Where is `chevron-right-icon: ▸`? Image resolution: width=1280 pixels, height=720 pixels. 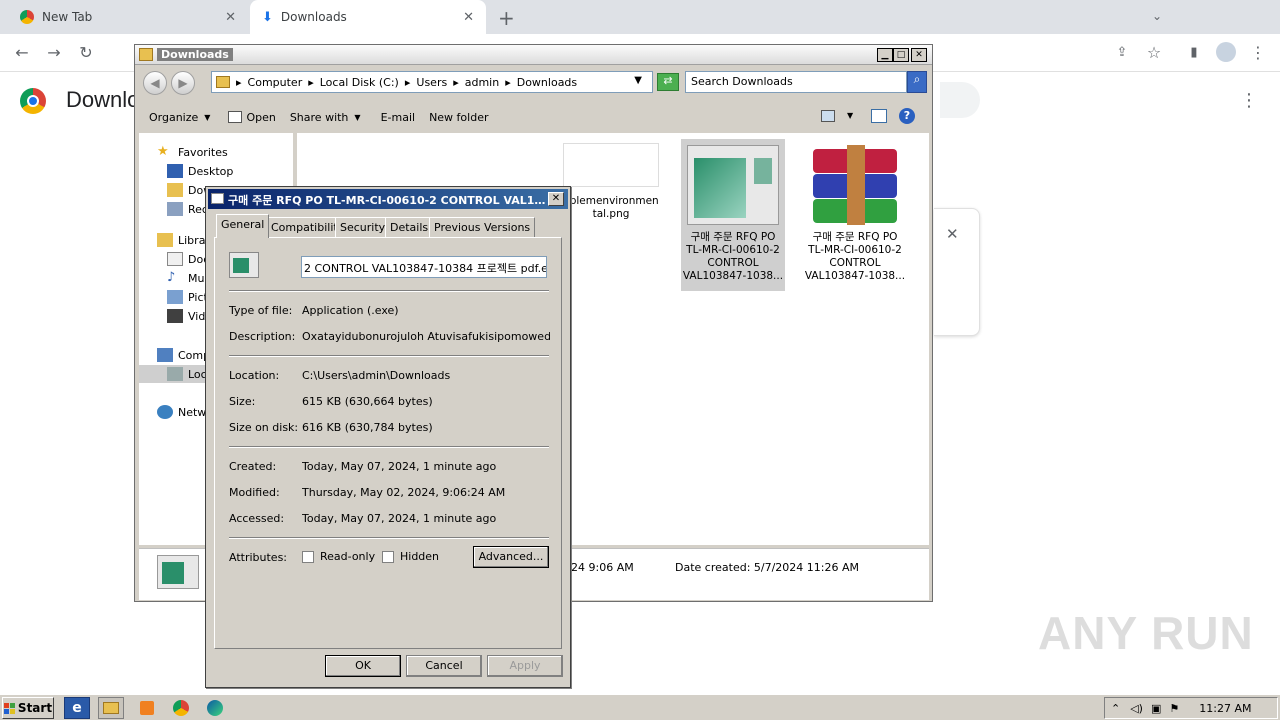 chevron-right-icon: ▸ is located at coordinates (239, 82).